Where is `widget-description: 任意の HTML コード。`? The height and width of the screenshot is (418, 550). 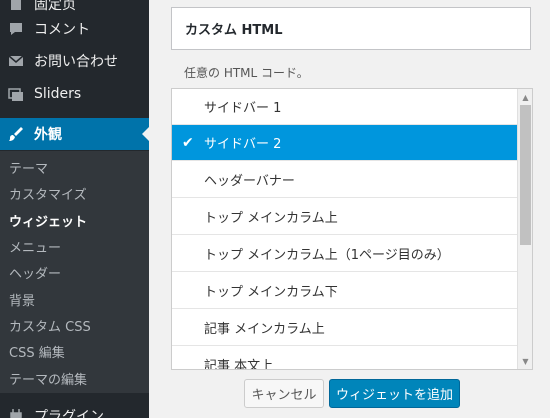 widget-description: 任意の HTML コード。 is located at coordinates (246, 73).